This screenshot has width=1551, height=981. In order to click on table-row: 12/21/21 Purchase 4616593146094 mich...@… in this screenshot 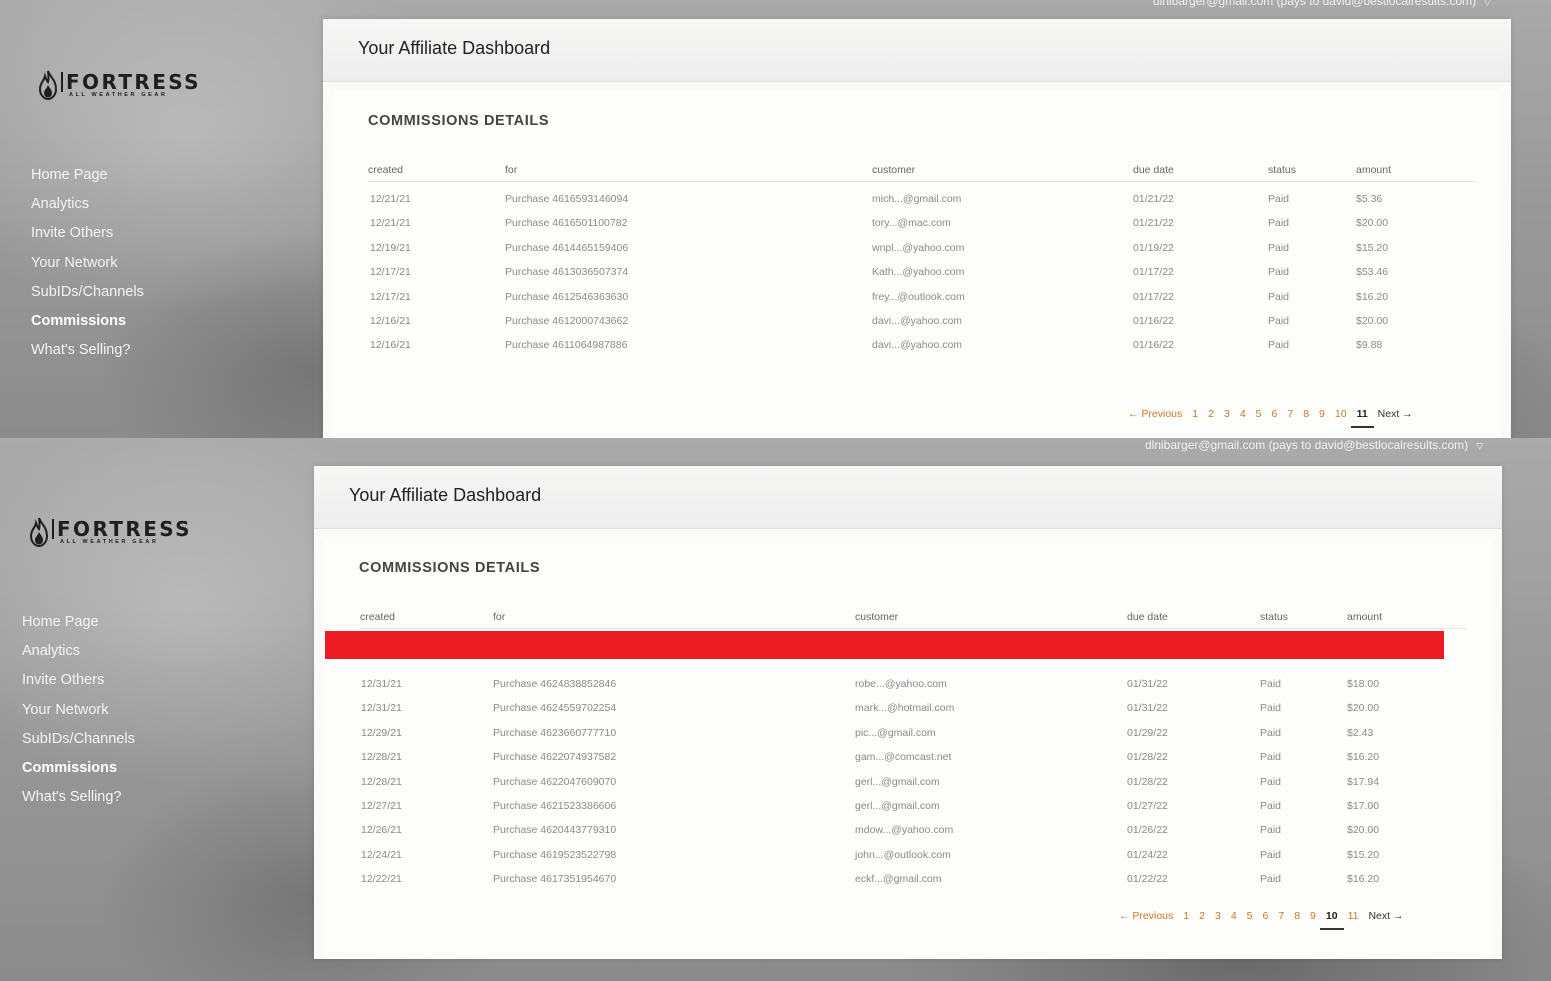, I will do `click(922, 198)`.